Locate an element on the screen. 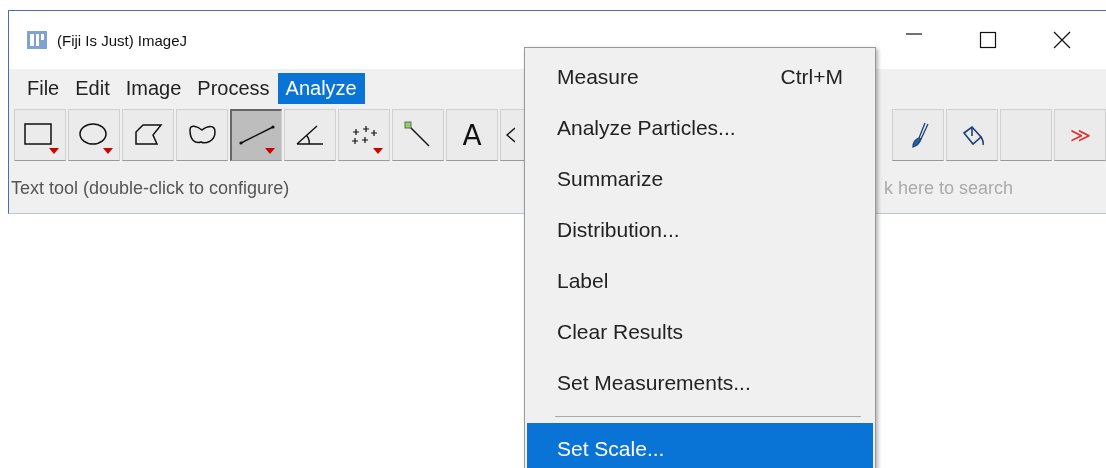 Image resolution: width=1106 pixels, height=468 pixels. menu-item: Edit is located at coordinates (92, 88).